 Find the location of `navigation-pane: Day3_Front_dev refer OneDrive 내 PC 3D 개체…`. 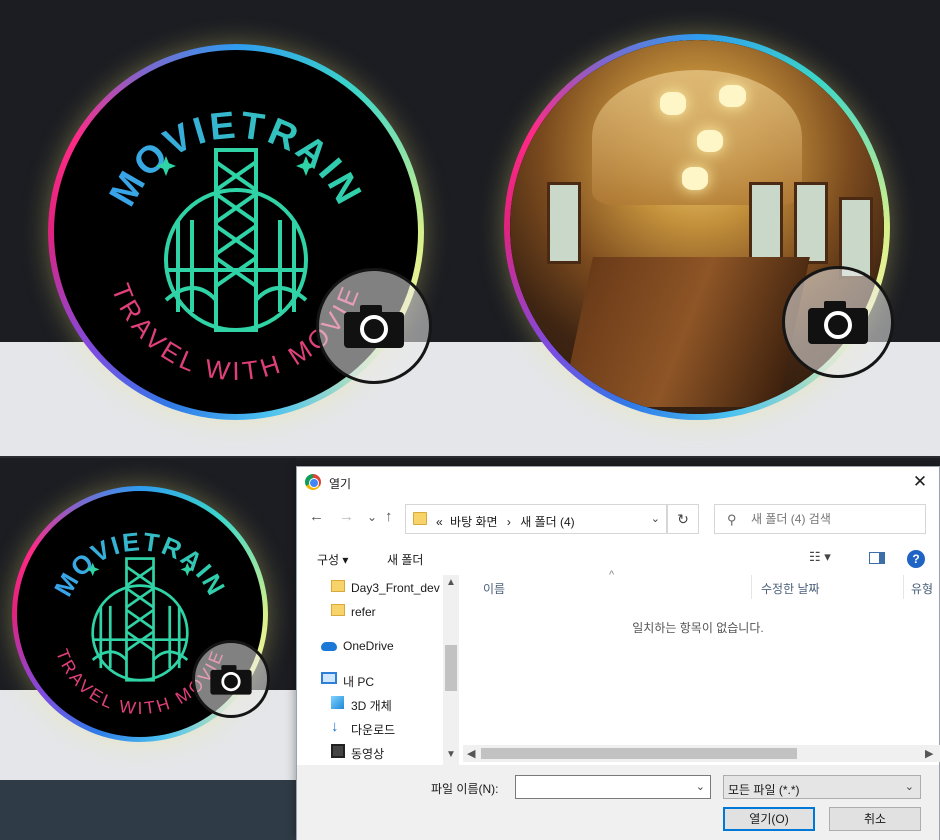

navigation-pane: Day3_Front_dev refer OneDrive 내 PC 3D 개체… is located at coordinates (378, 670).